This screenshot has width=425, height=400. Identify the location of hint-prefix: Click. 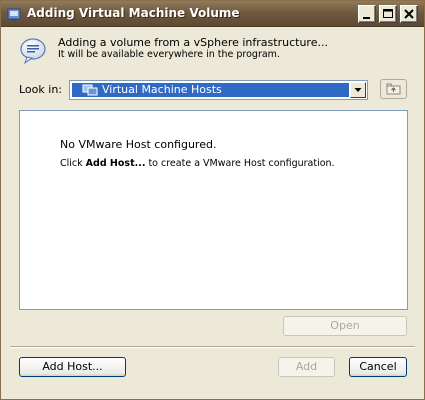
(73, 163).